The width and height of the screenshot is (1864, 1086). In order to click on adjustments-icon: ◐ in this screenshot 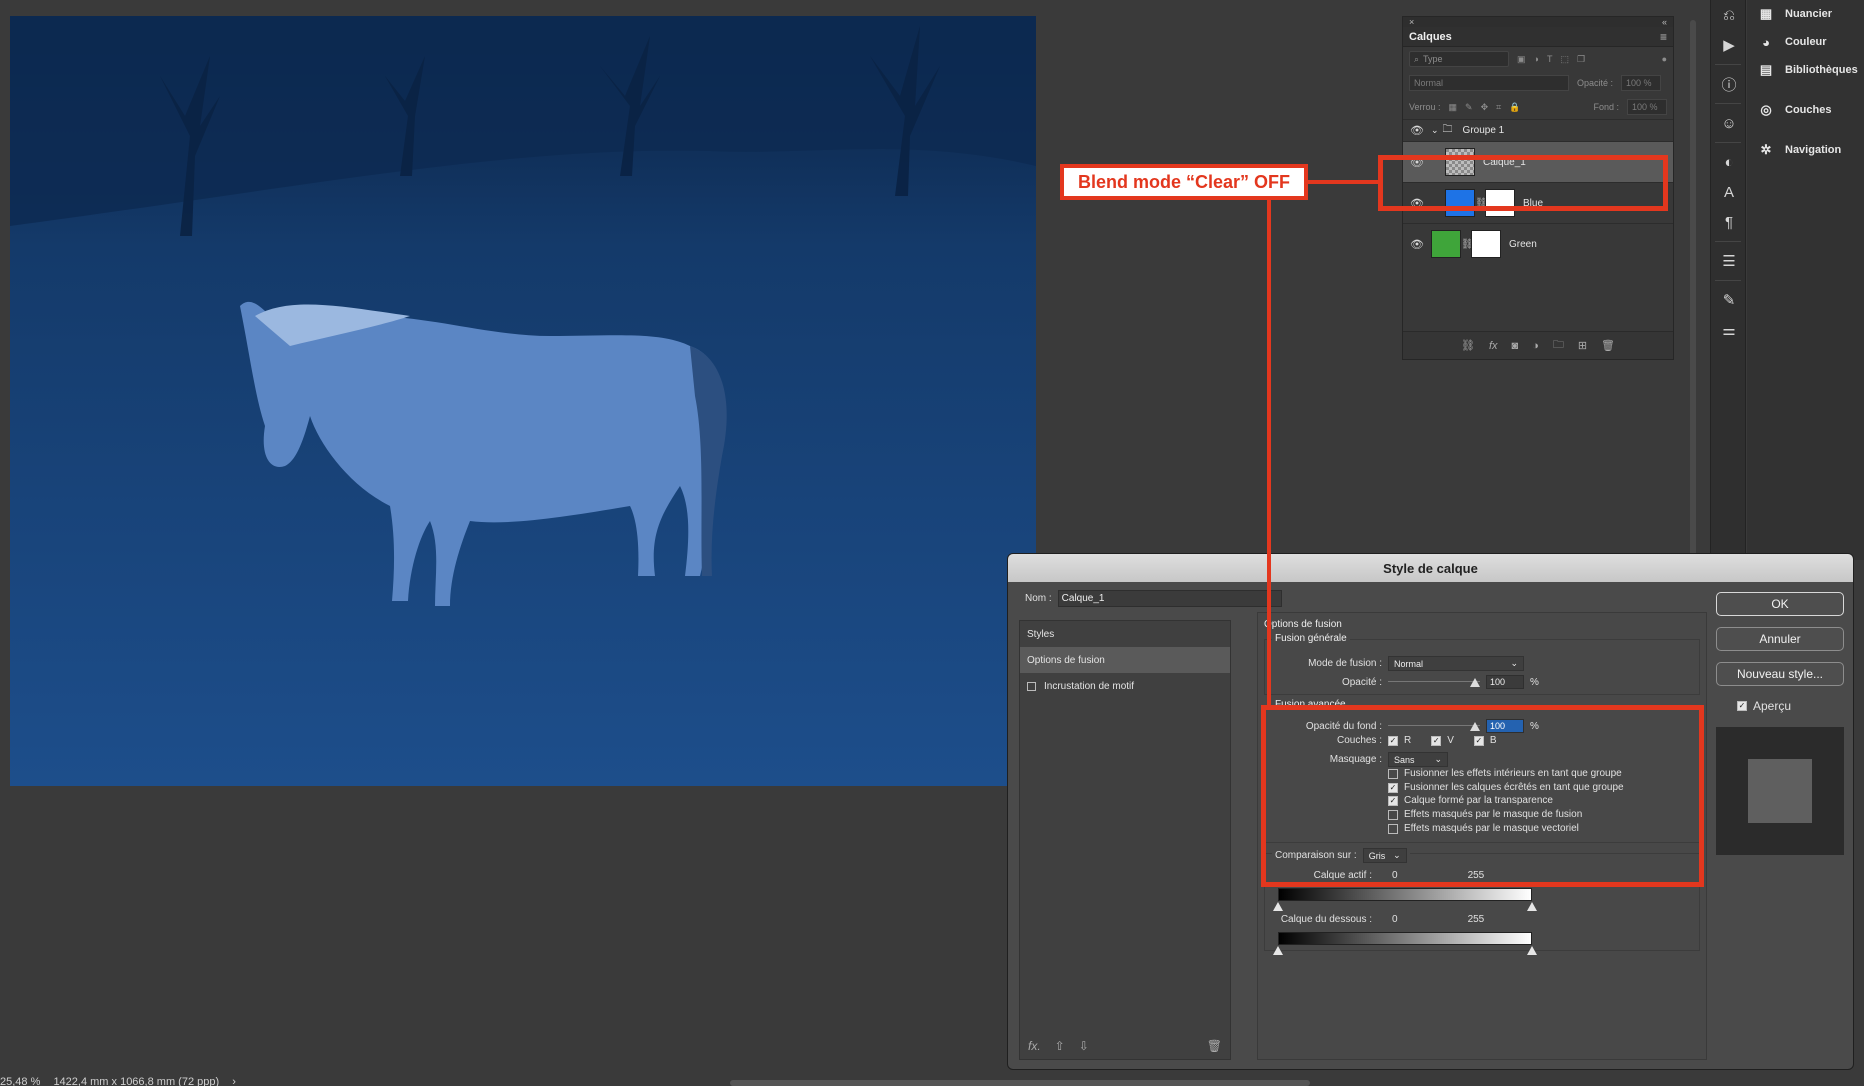, I will do `click(1729, 162)`.